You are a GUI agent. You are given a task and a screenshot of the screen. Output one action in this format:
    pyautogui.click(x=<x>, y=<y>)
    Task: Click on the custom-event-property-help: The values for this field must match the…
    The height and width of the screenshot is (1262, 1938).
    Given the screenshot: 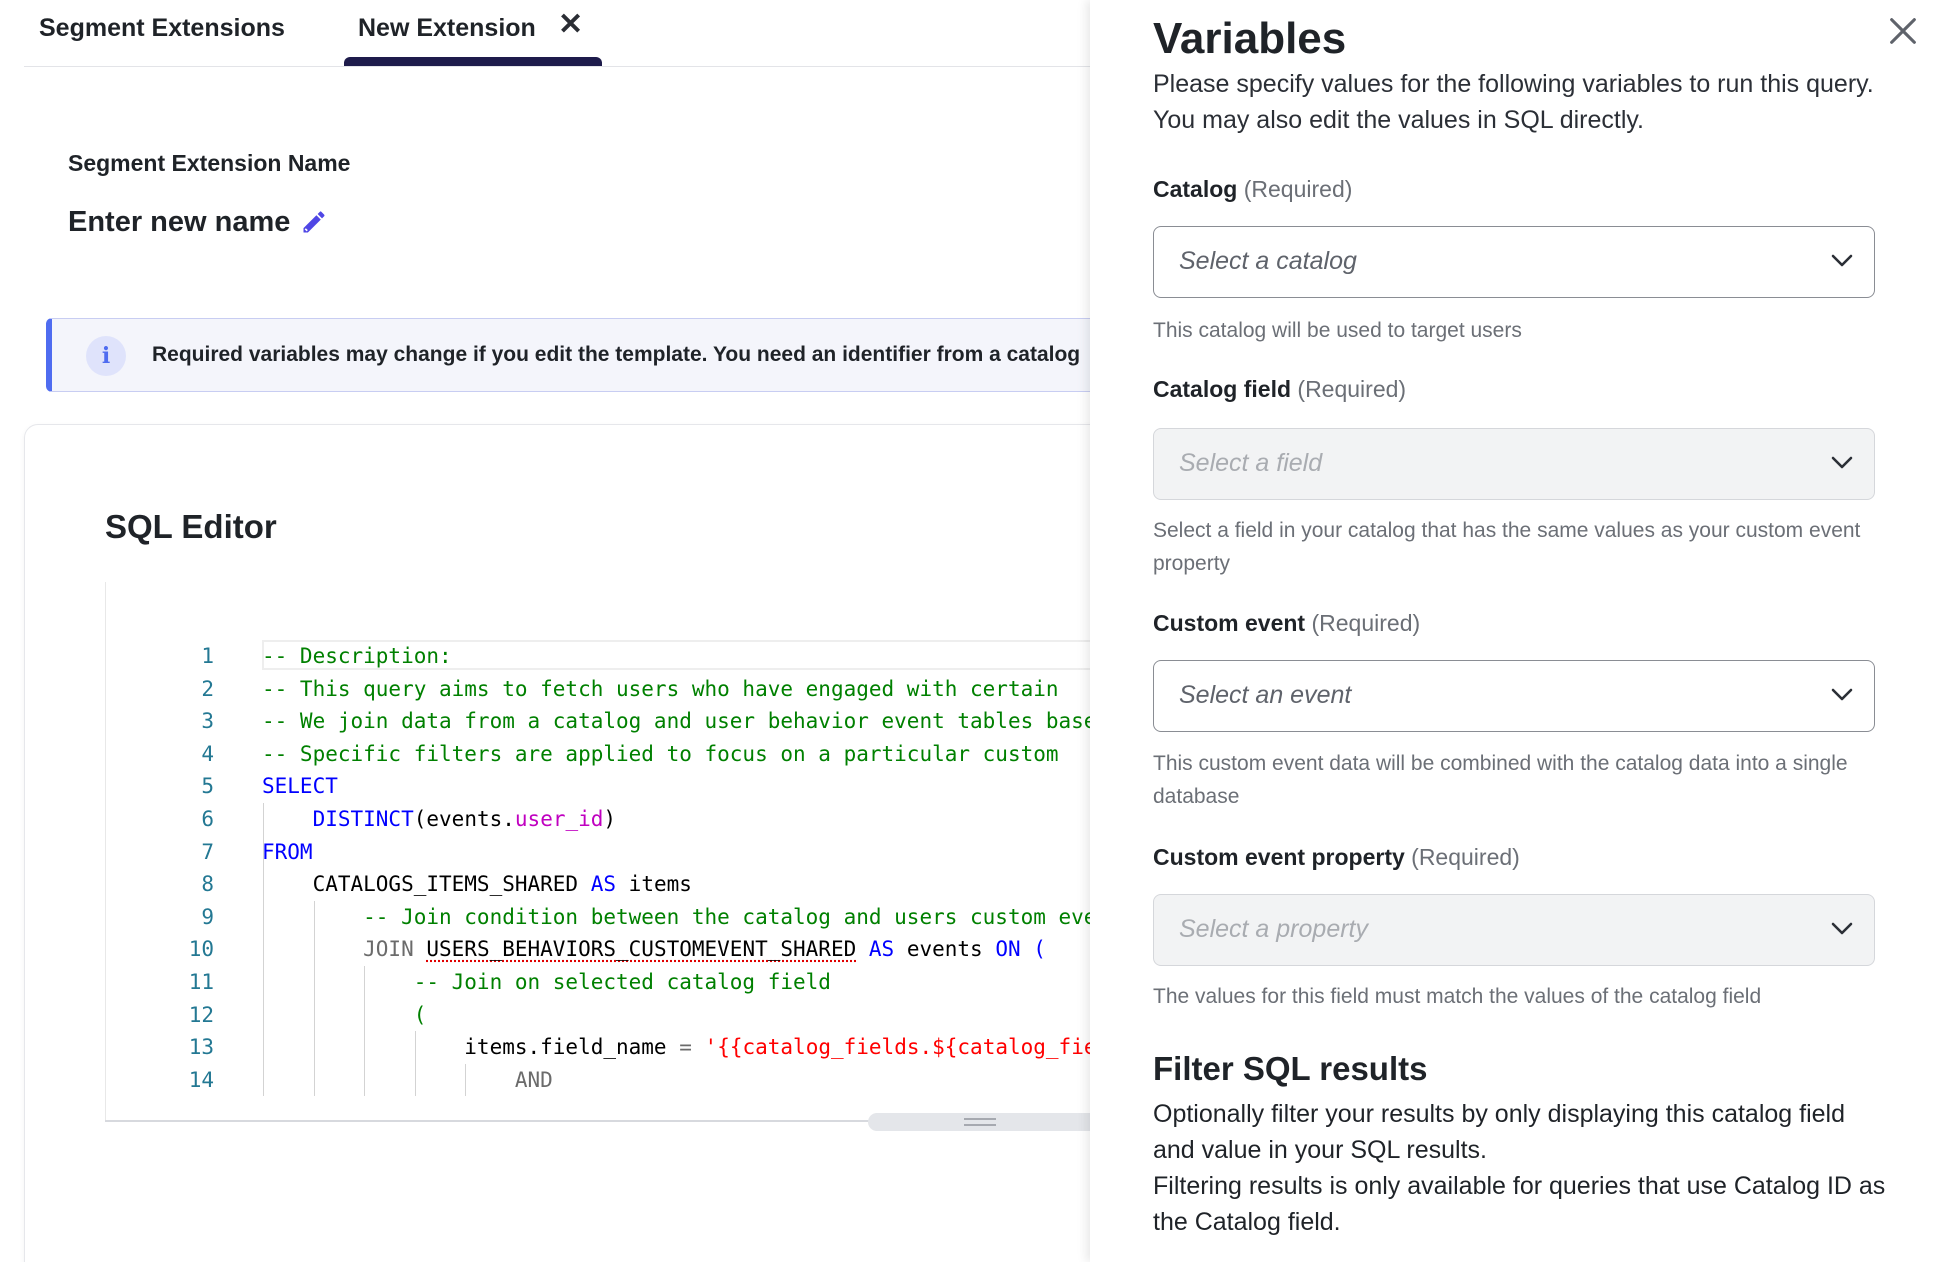 What is the action you would take?
    pyautogui.click(x=1457, y=996)
    